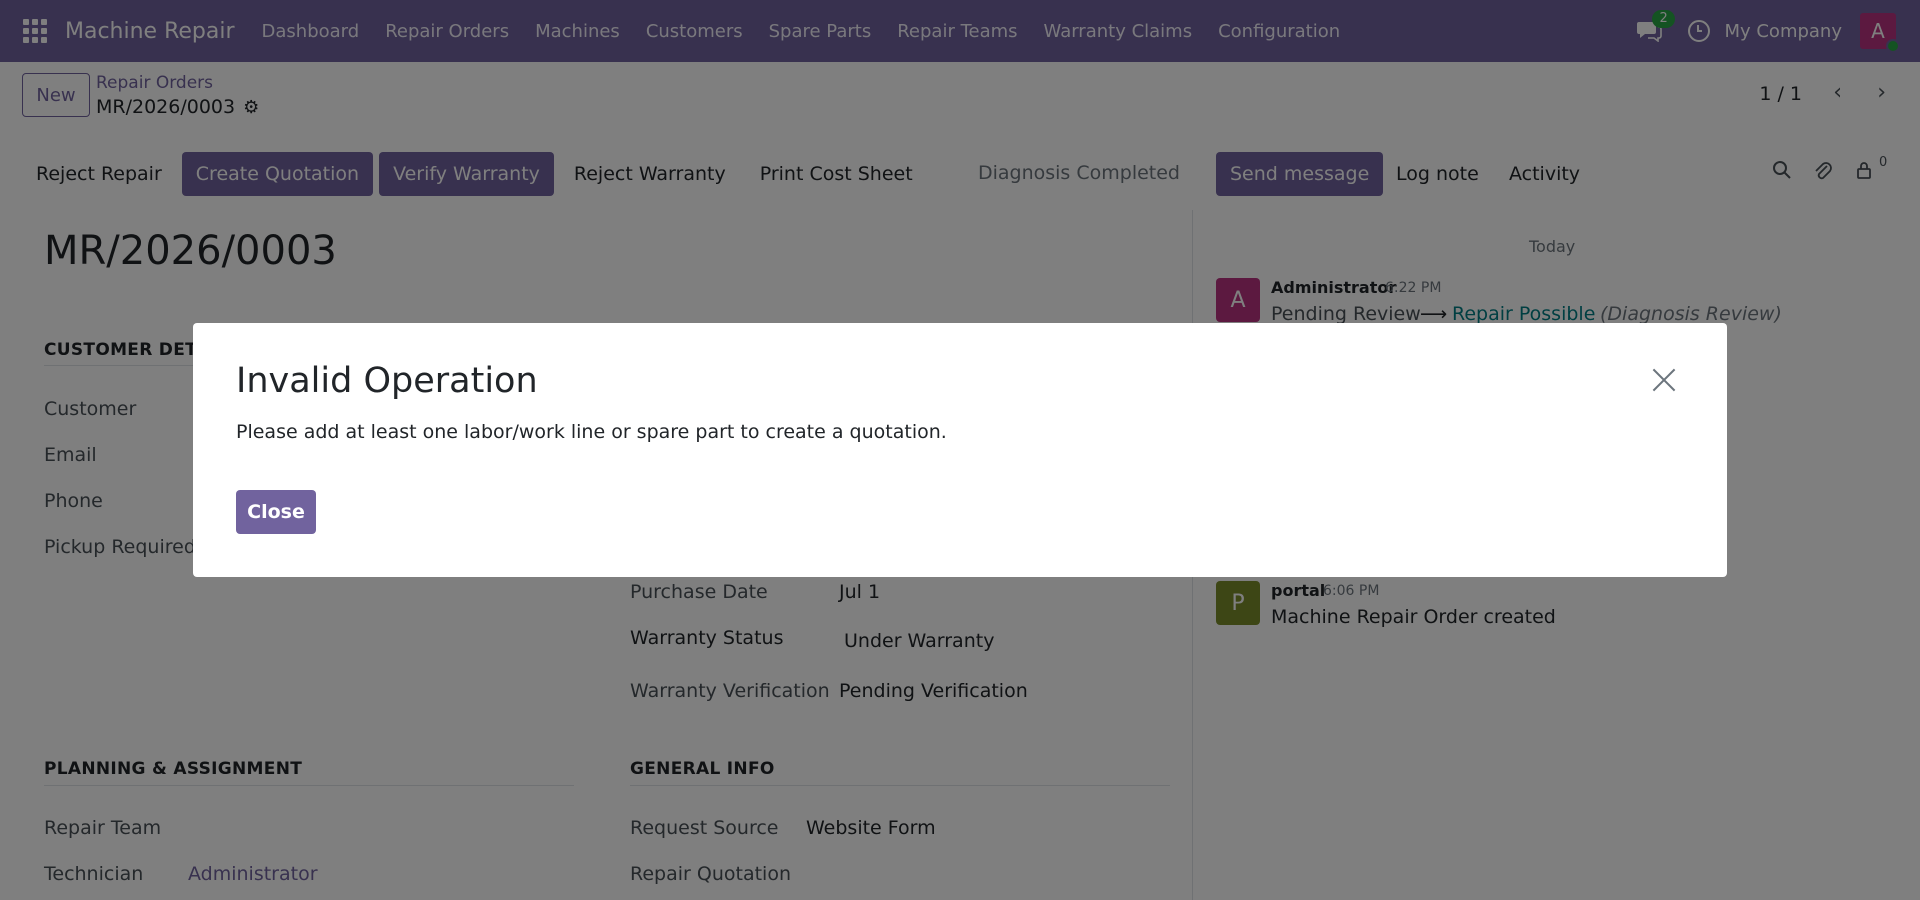 This screenshot has height=900, width=1920. What do you see at coordinates (276, 512) in the screenshot?
I see `close-button: Close` at bounding box center [276, 512].